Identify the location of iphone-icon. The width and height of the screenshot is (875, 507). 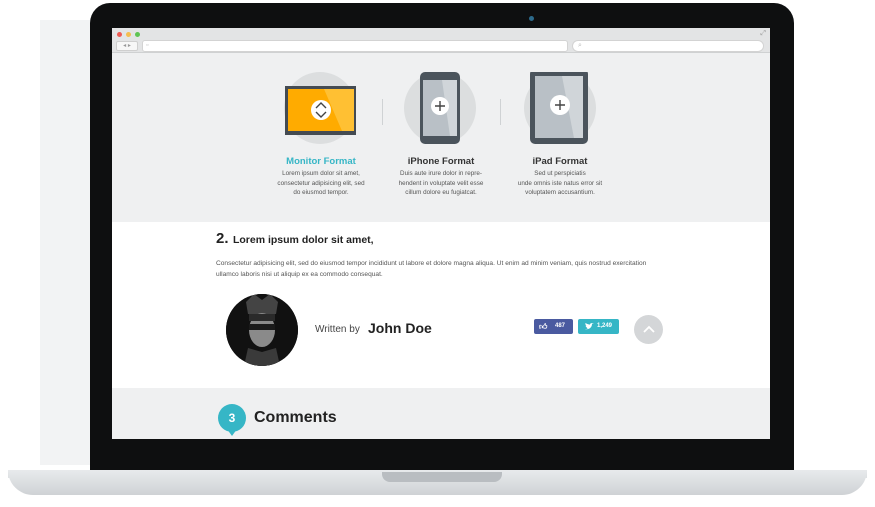
(440, 108).